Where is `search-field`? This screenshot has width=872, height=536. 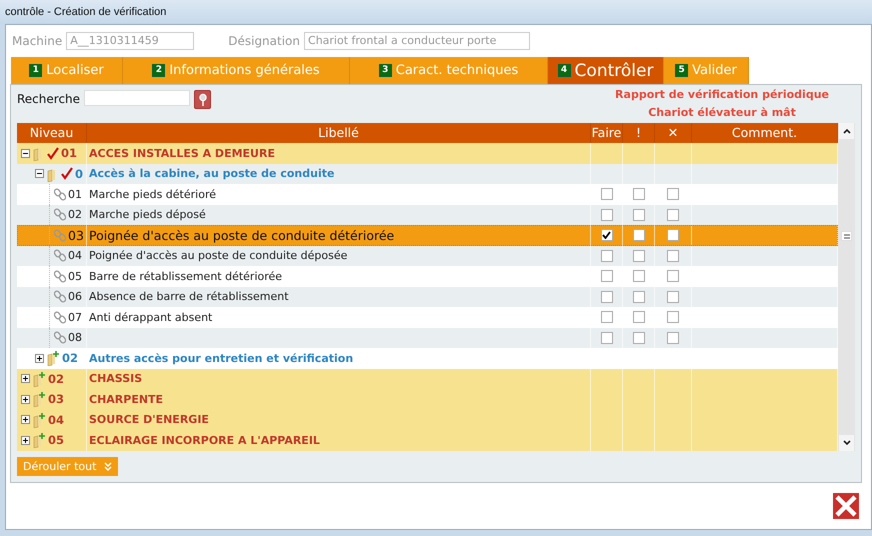 search-field is located at coordinates (137, 98).